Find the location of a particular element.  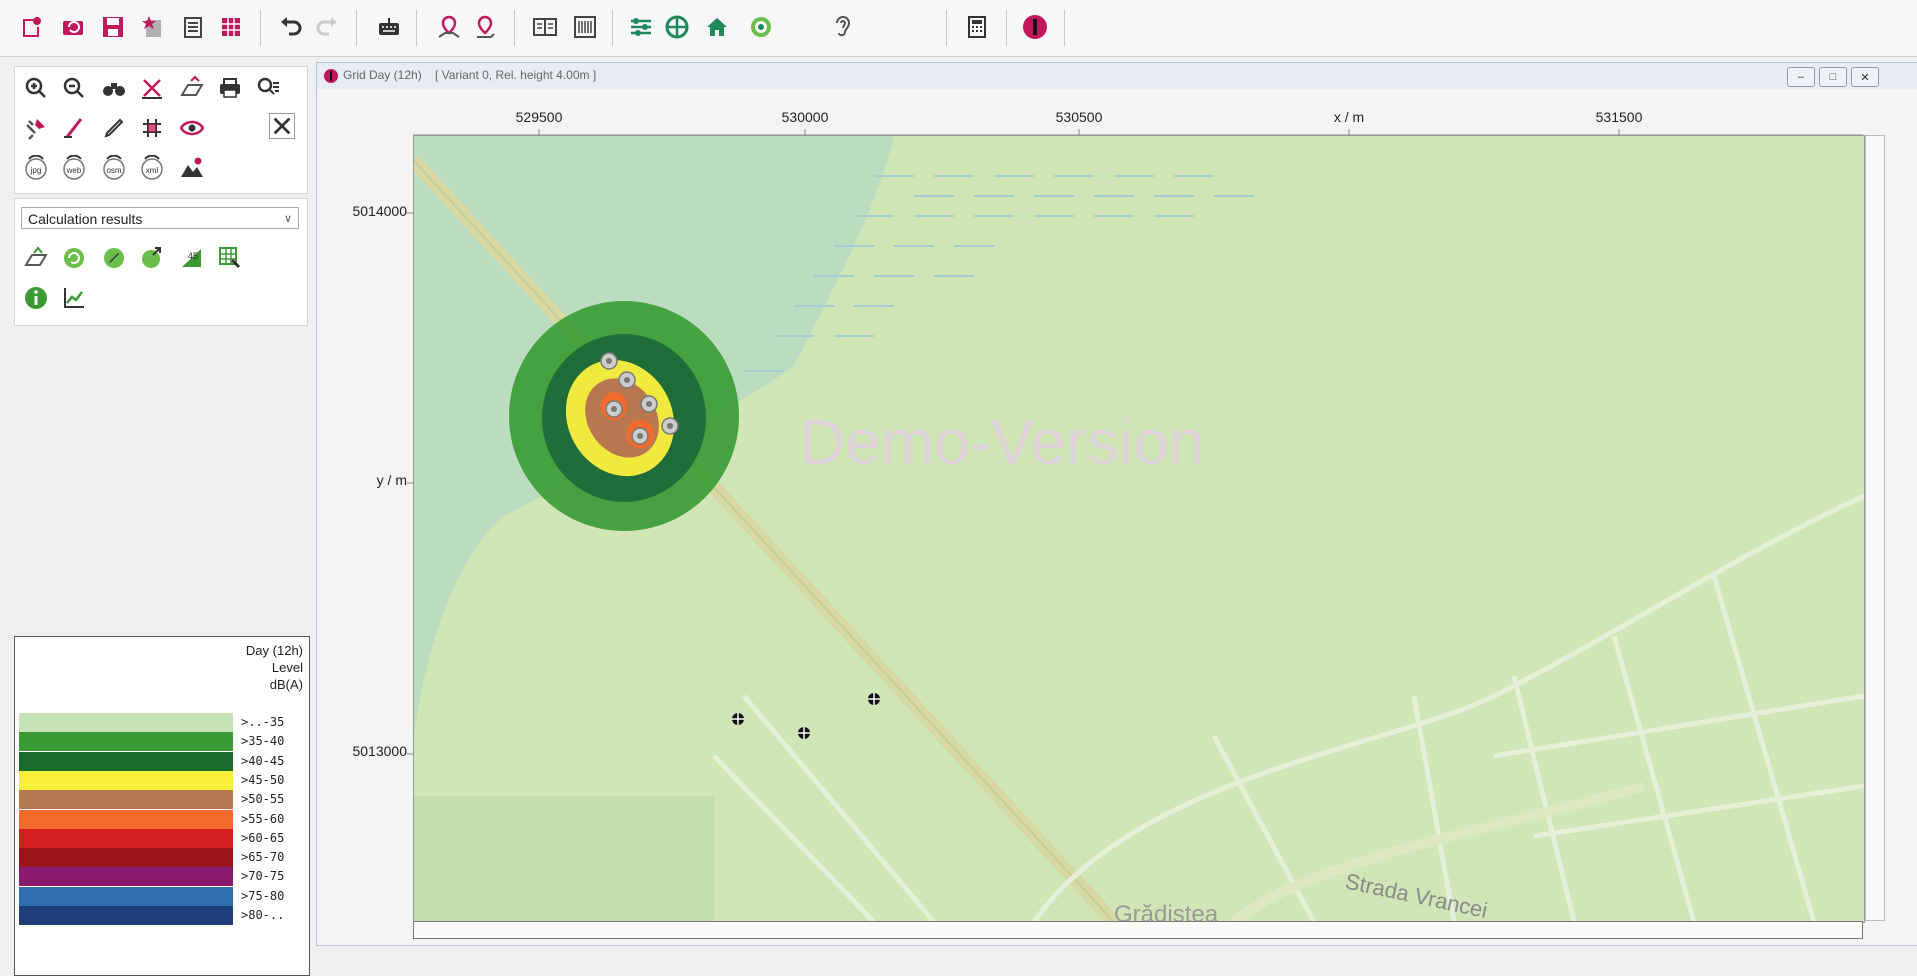

legend-label: >65-70 is located at coordinates (263, 857).